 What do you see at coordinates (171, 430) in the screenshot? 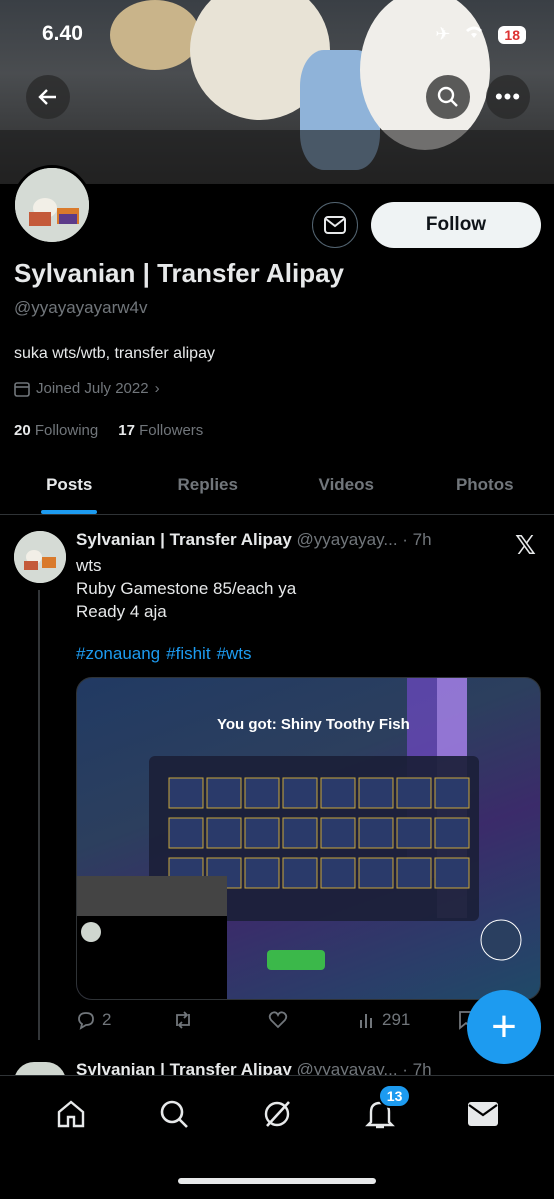
I see `followers-label: Followers` at bounding box center [171, 430].